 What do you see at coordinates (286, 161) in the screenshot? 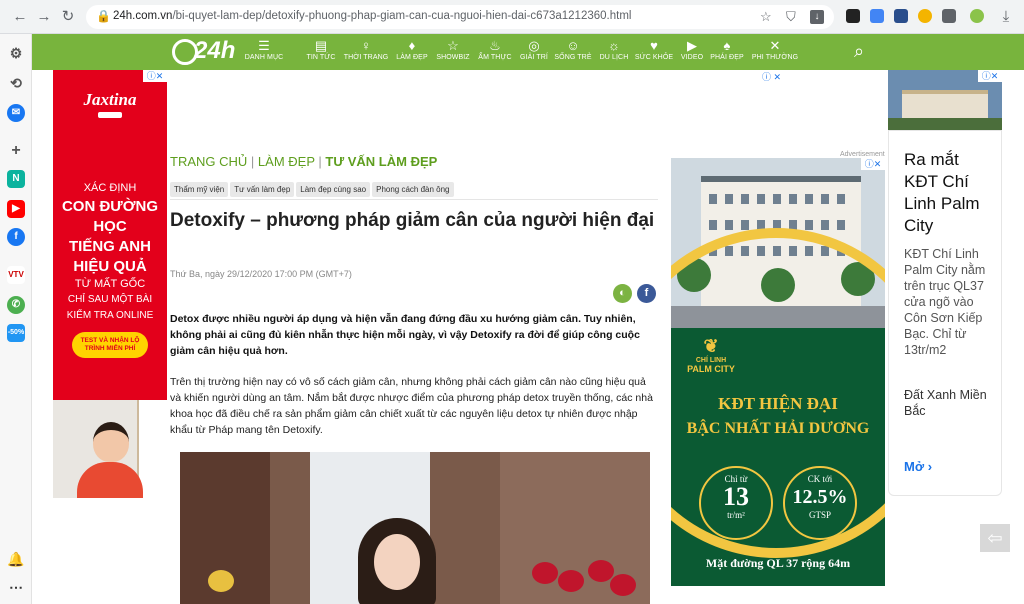
I see `breadcrumb-category: LÀM ĐẸP` at bounding box center [286, 161].